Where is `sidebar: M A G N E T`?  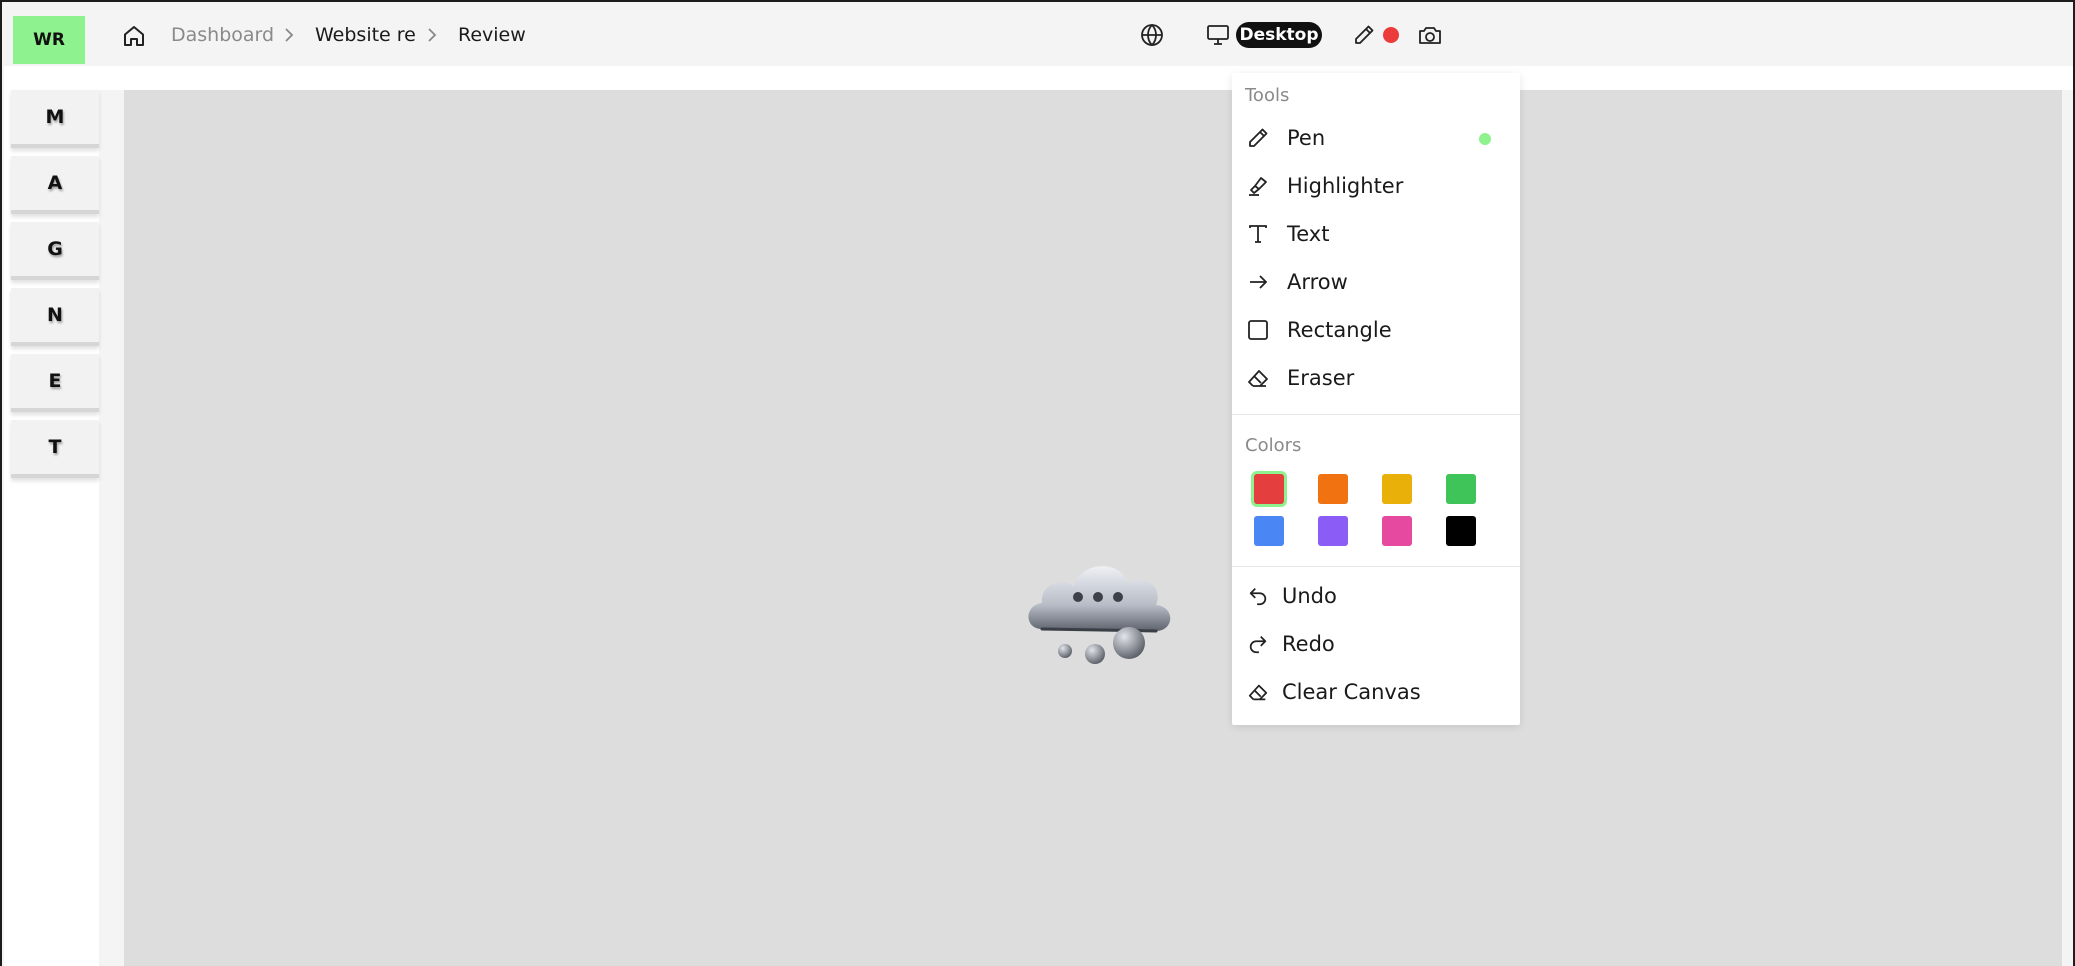 sidebar: M A G N E T is located at coordinates (51, 516).